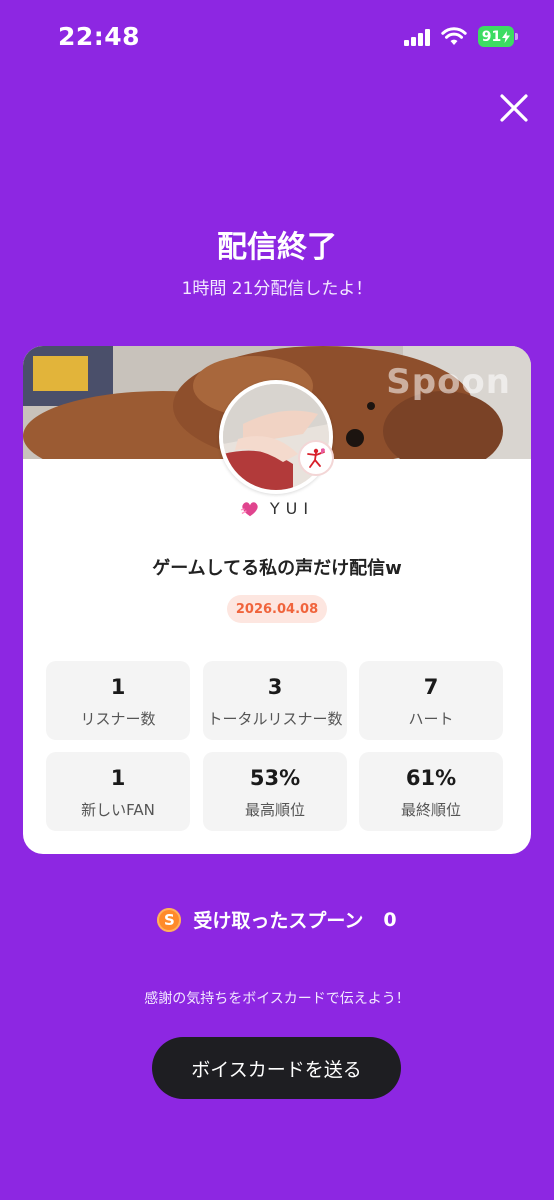 The height and width of the screenshot is (1200, 554). What do you see at coordinates (277, 289) in the screenshot?
I see `stream-duration: 1時間 21分配信したよ！` at bounding box center [277, 289].